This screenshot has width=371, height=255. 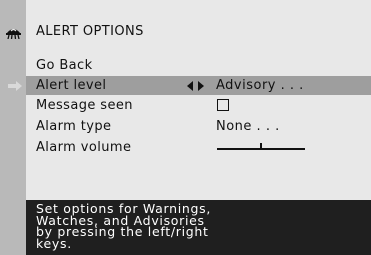 I want to click on menu-item-alarm-volume: Alarm volume, so click(x=198, y=147).